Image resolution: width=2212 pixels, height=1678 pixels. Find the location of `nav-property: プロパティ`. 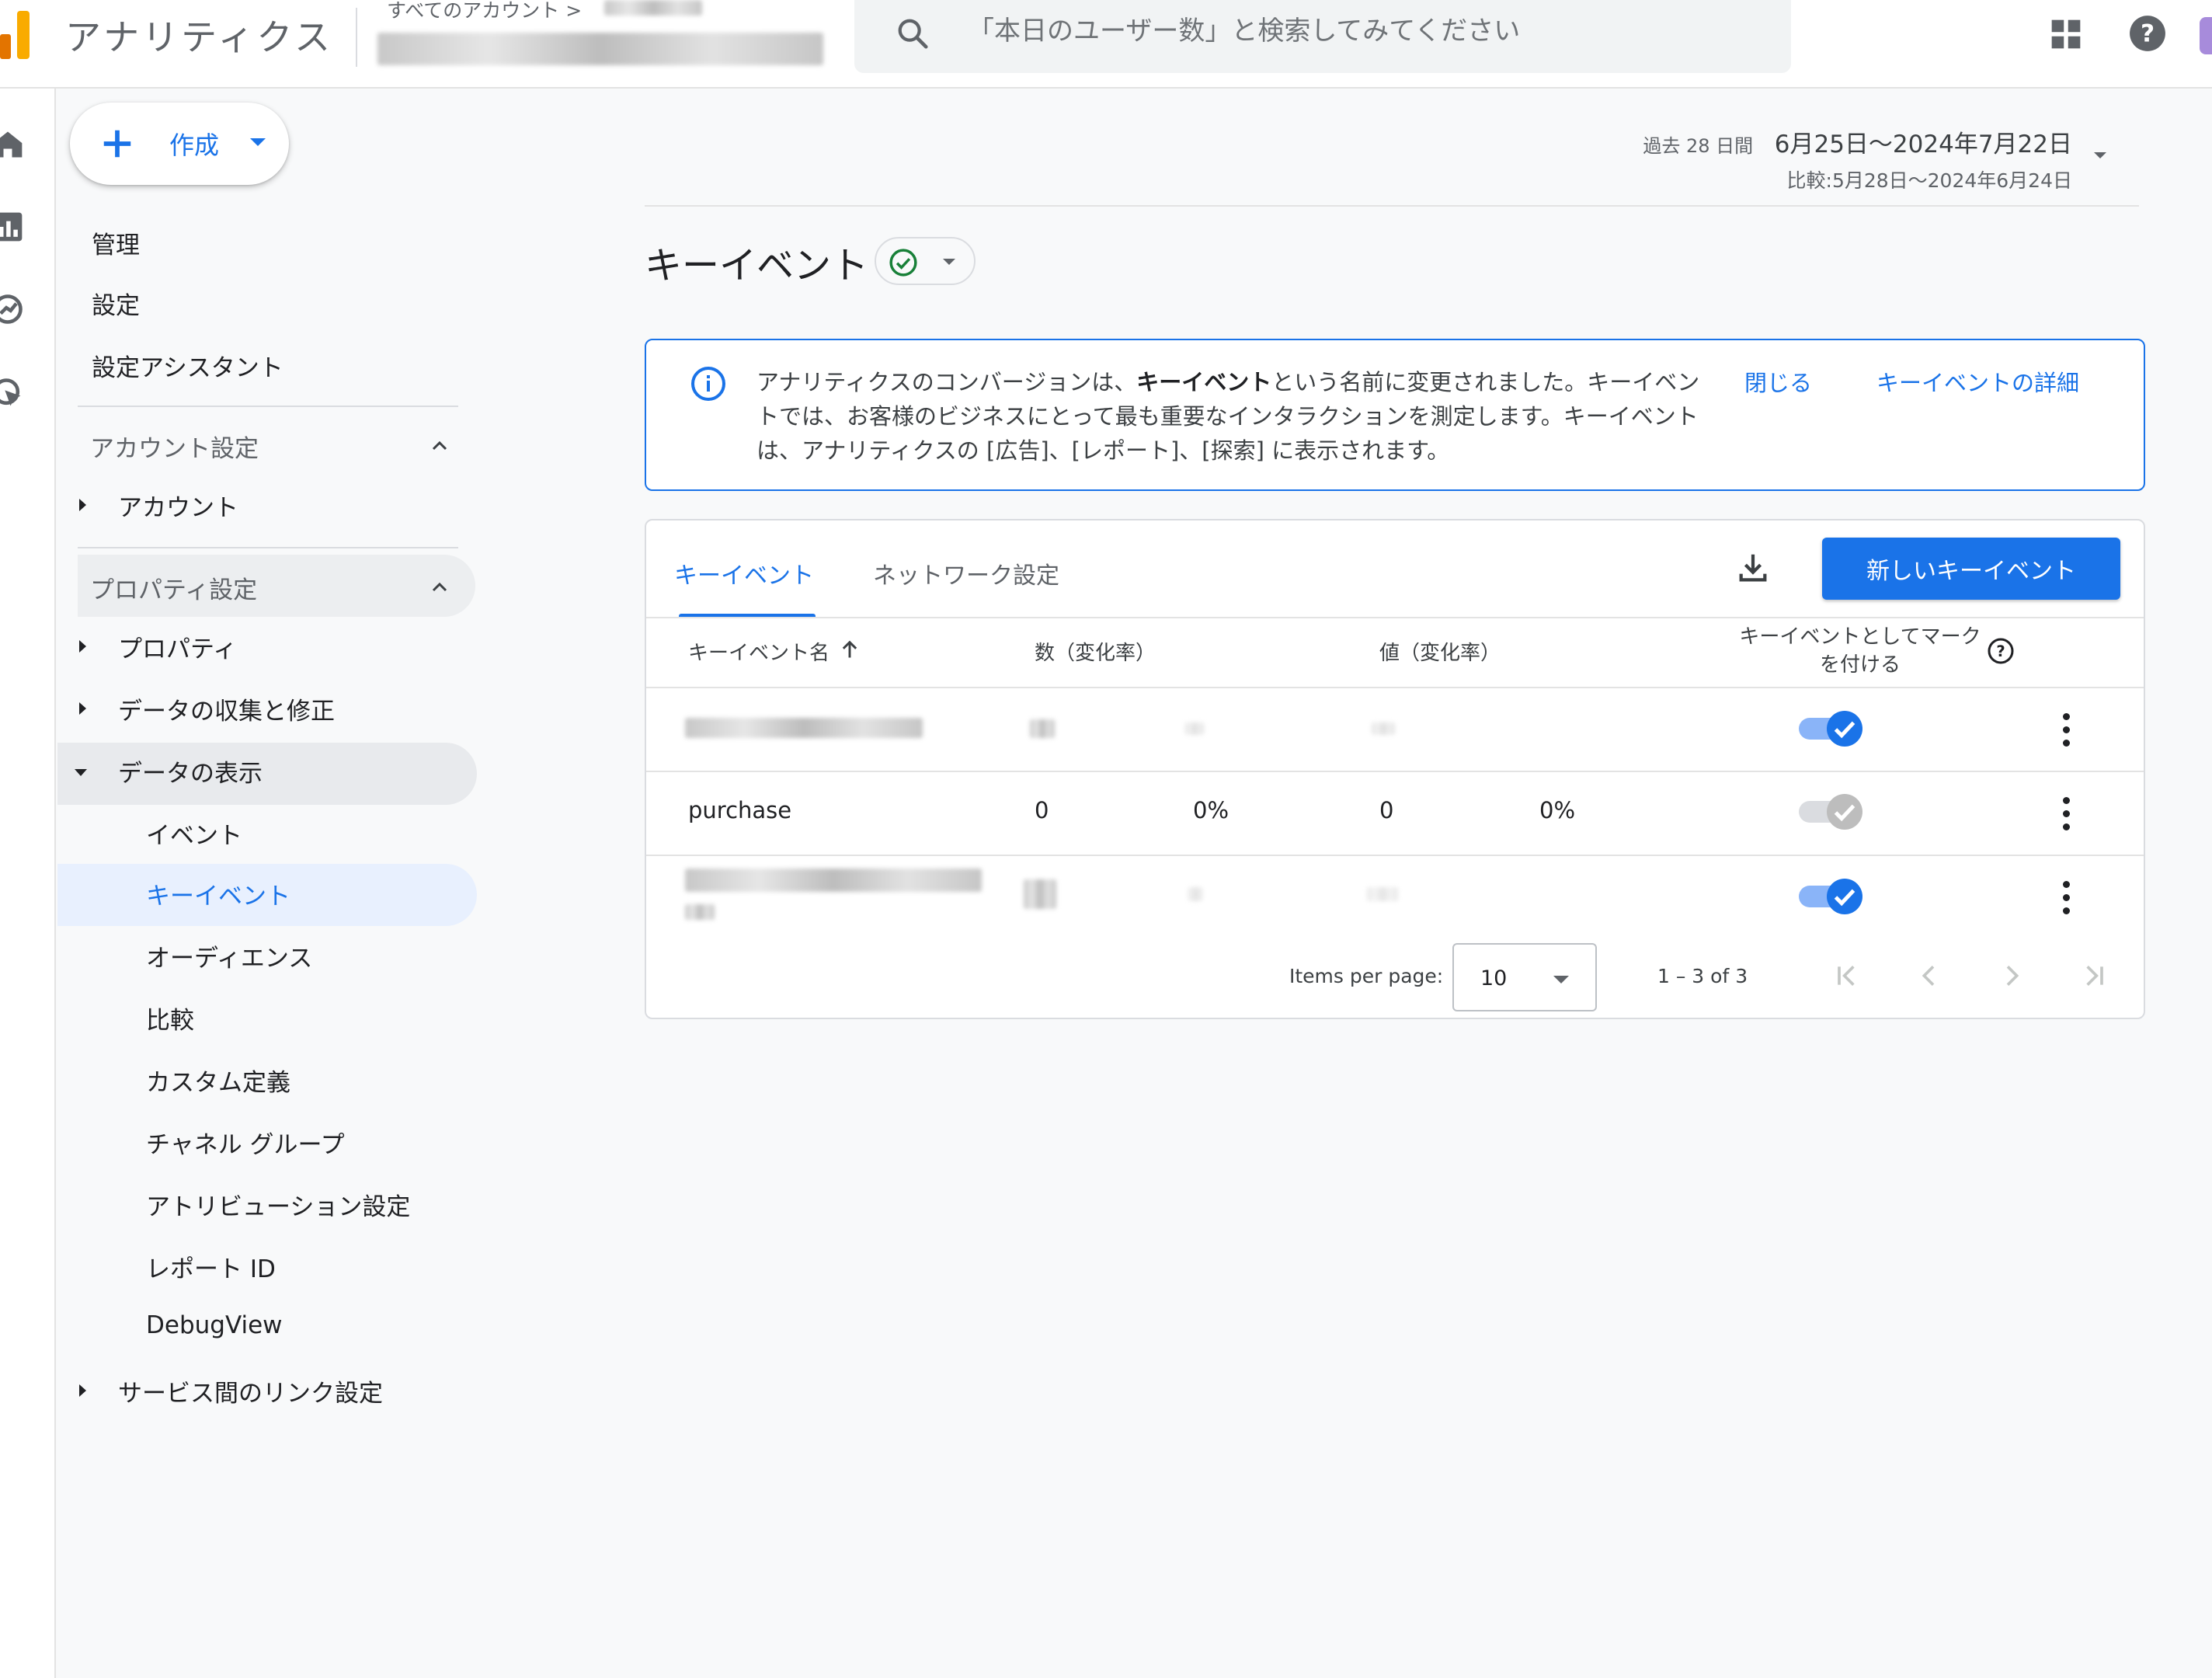

nav-property: プロパティ is located at coordinates (177, 647).